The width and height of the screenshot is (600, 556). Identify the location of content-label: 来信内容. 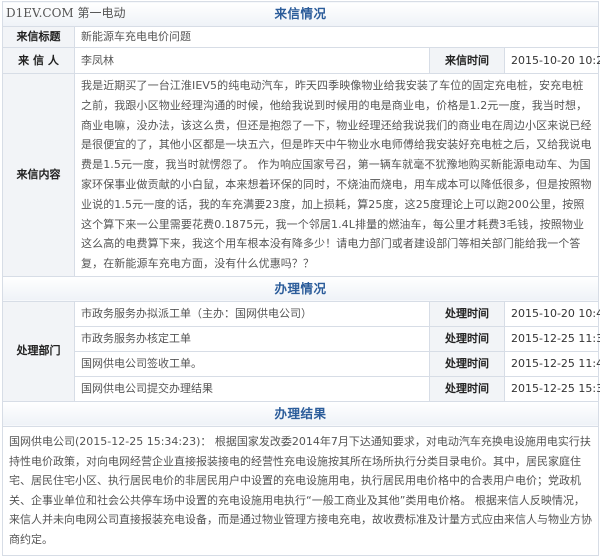
(38, 175).